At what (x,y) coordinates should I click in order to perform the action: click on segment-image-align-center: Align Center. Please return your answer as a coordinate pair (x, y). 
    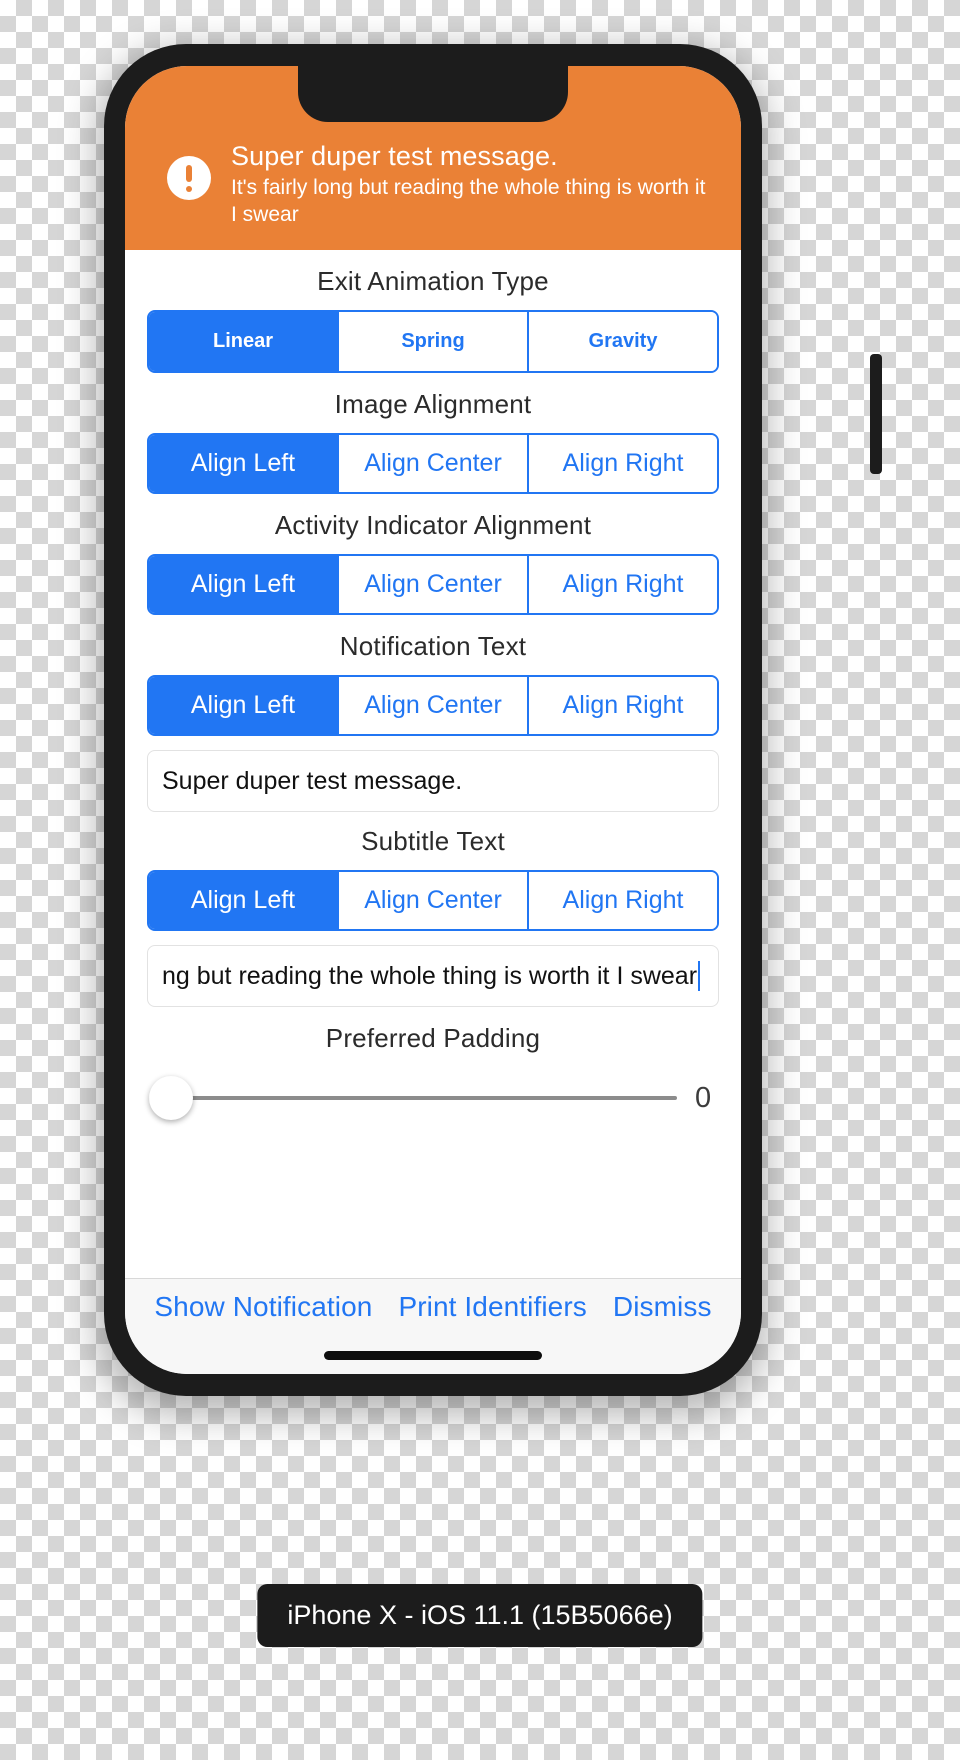
    Looking at the image, I should click on (434, 463).